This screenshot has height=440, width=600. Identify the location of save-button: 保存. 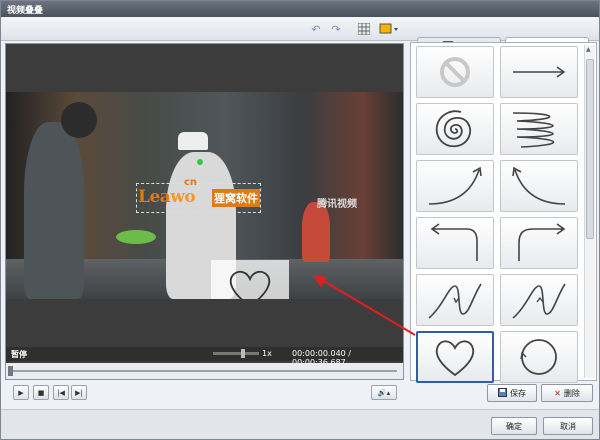
(512, 393).